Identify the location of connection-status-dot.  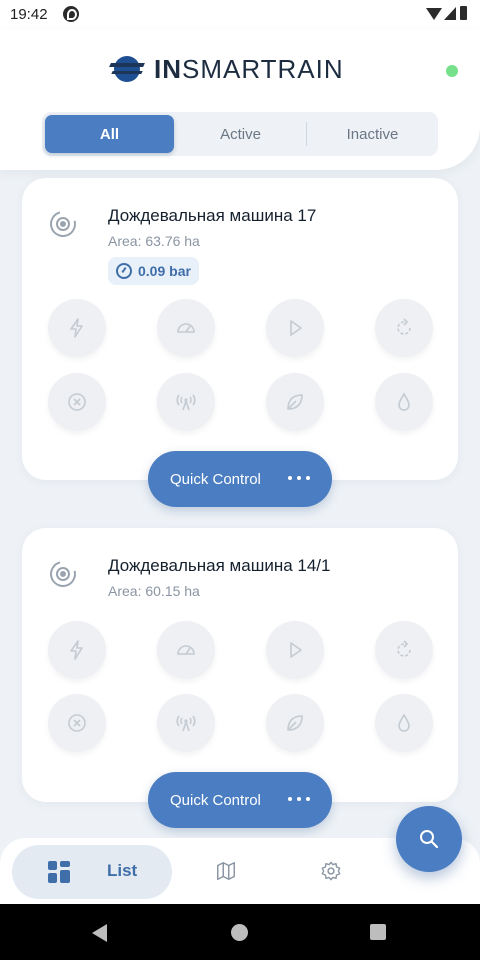
(452, 71).